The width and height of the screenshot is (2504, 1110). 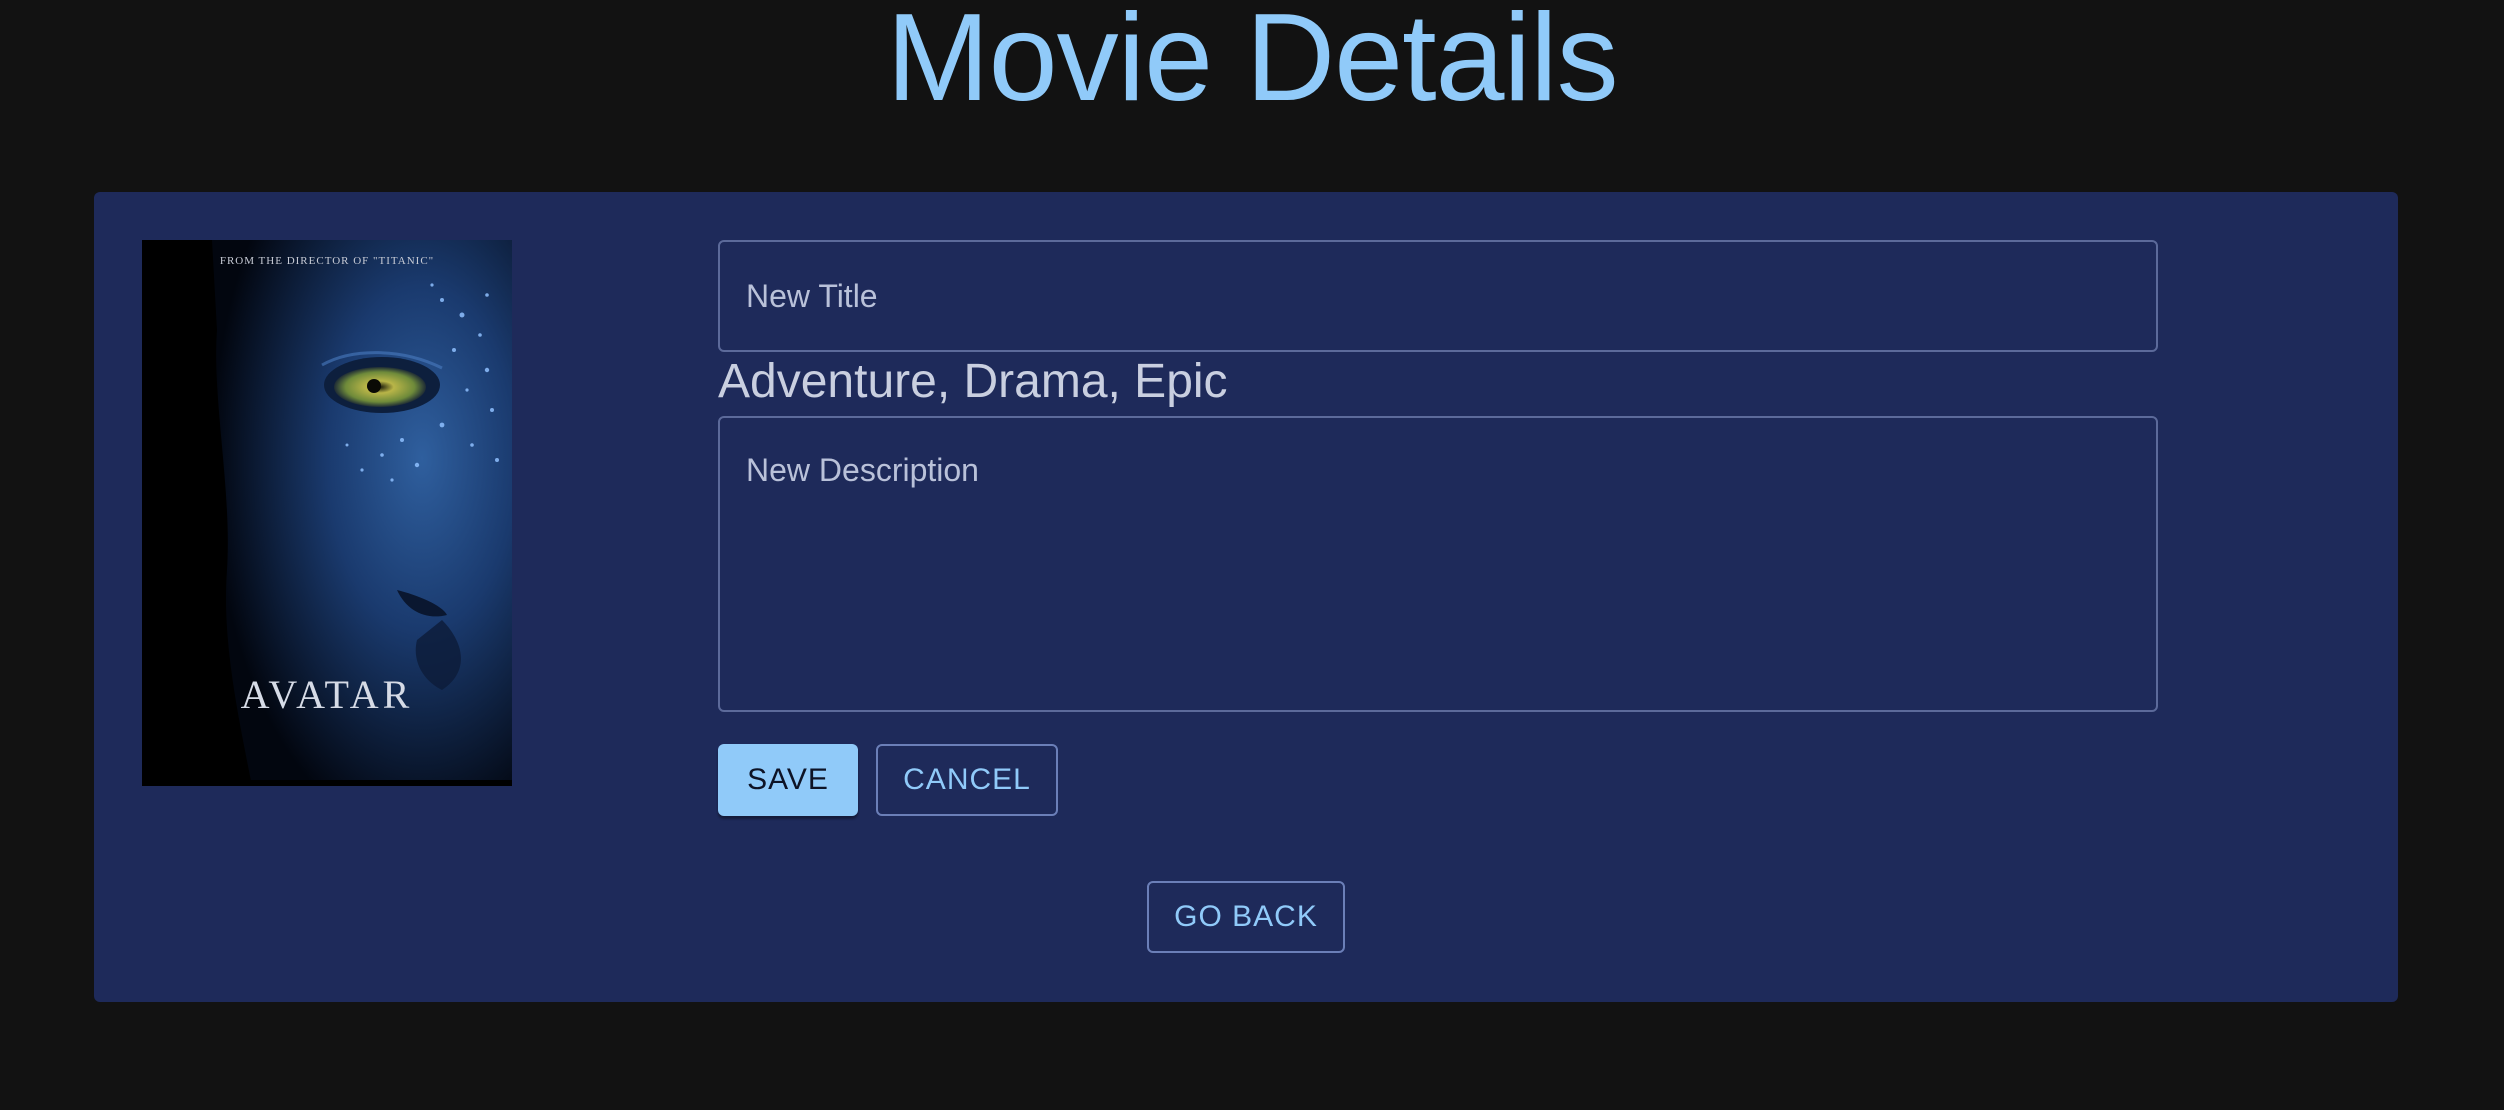 What do you see at coordinates (1246, 917) in the screenshot?
I see `go-back-button: GO BACK` at bounding box center [1246, 917].